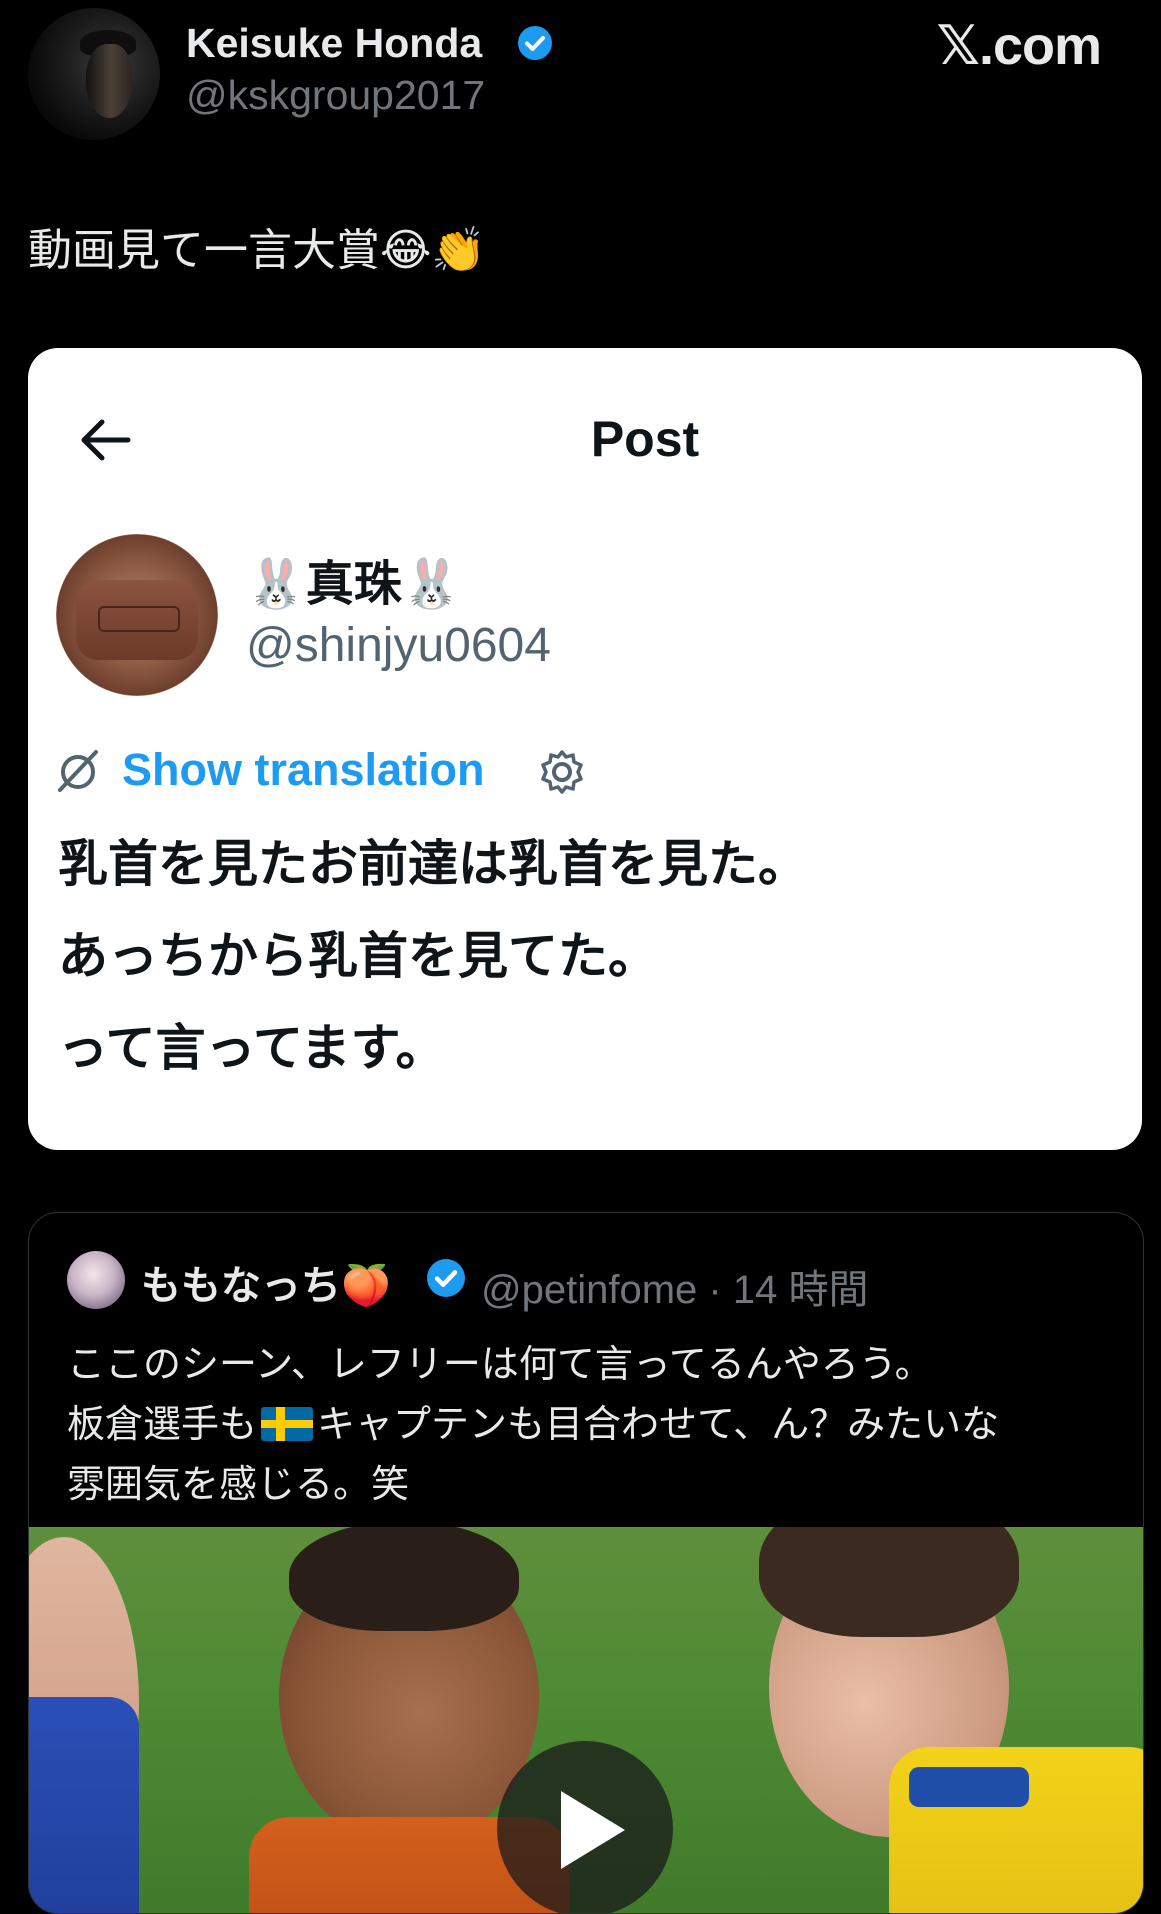 Image resolution: width=1161 pixels, height=1914 pixels. I want to click on avatar-leather-box, so click(137, 620).